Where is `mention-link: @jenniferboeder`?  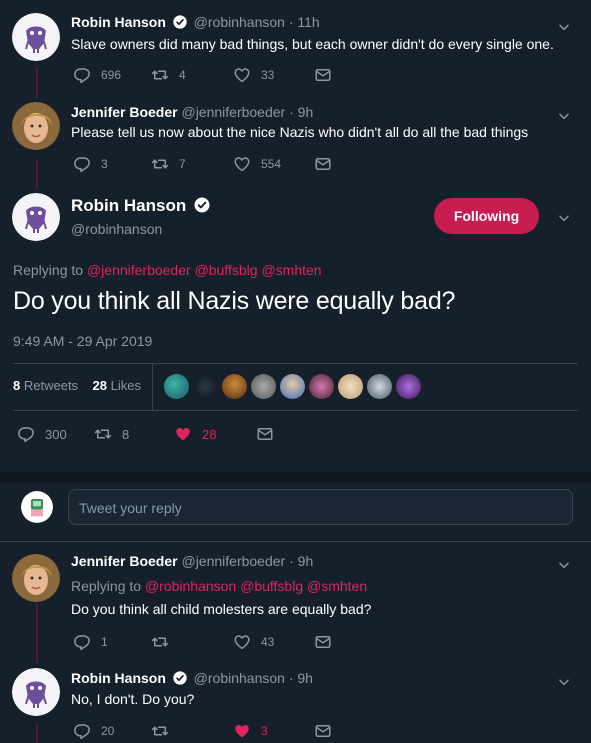
mention-link: @jenniferboeder is located at coordinates (139, 270).